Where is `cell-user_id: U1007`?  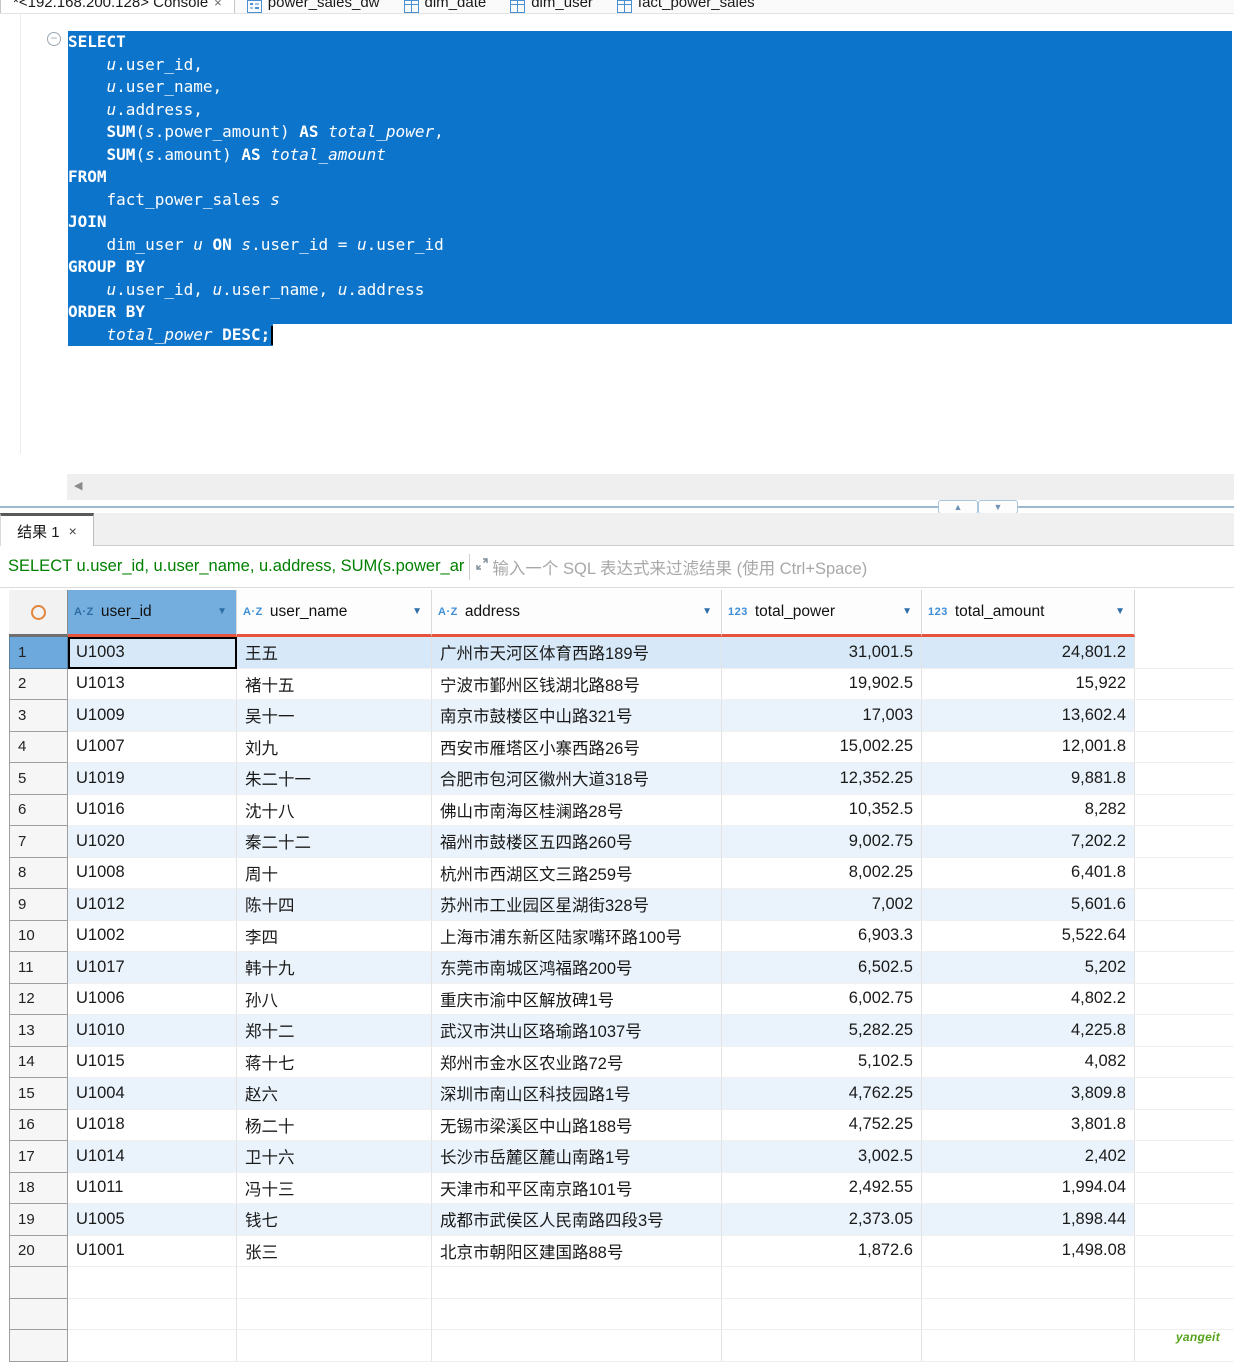 cell-user_id: U1007 is located at coordinates (152, 748).